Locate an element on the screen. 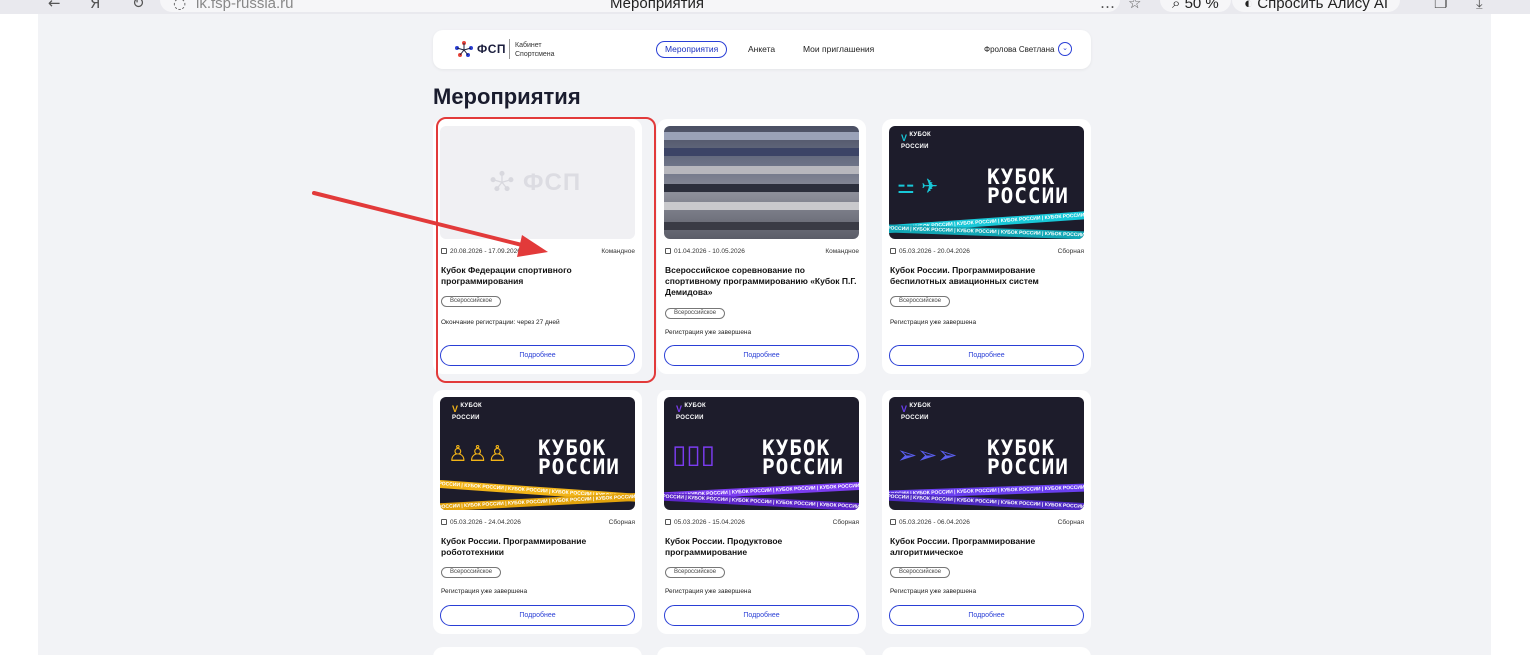 This screenshot has height=655, width=1530. event-dates-text: 05.03.2026 - 24.04.2026 is located at coordinates (485, 522).